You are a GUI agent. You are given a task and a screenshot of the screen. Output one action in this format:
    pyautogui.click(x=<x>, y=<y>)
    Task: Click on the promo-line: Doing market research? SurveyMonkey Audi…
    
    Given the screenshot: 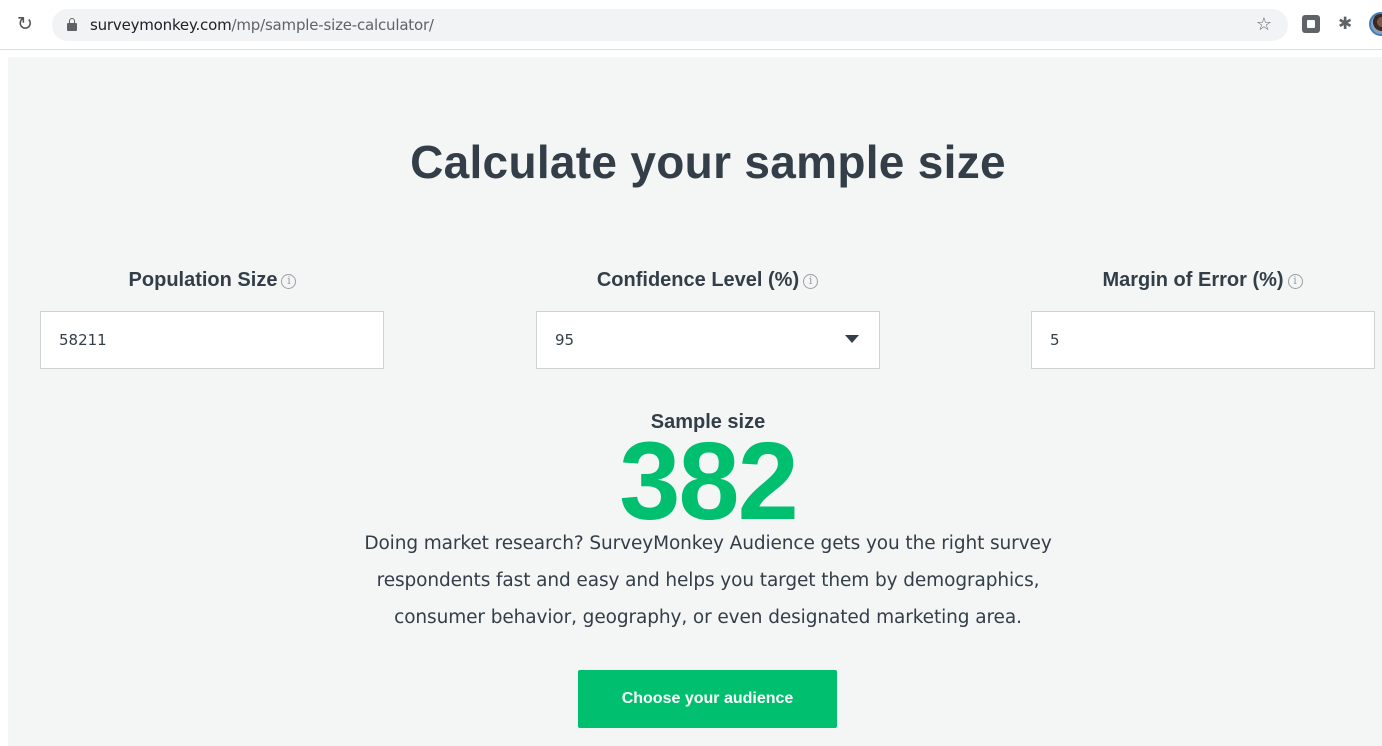 What is the action you would take?
    pyautogui.click(x=708, y=543)
    